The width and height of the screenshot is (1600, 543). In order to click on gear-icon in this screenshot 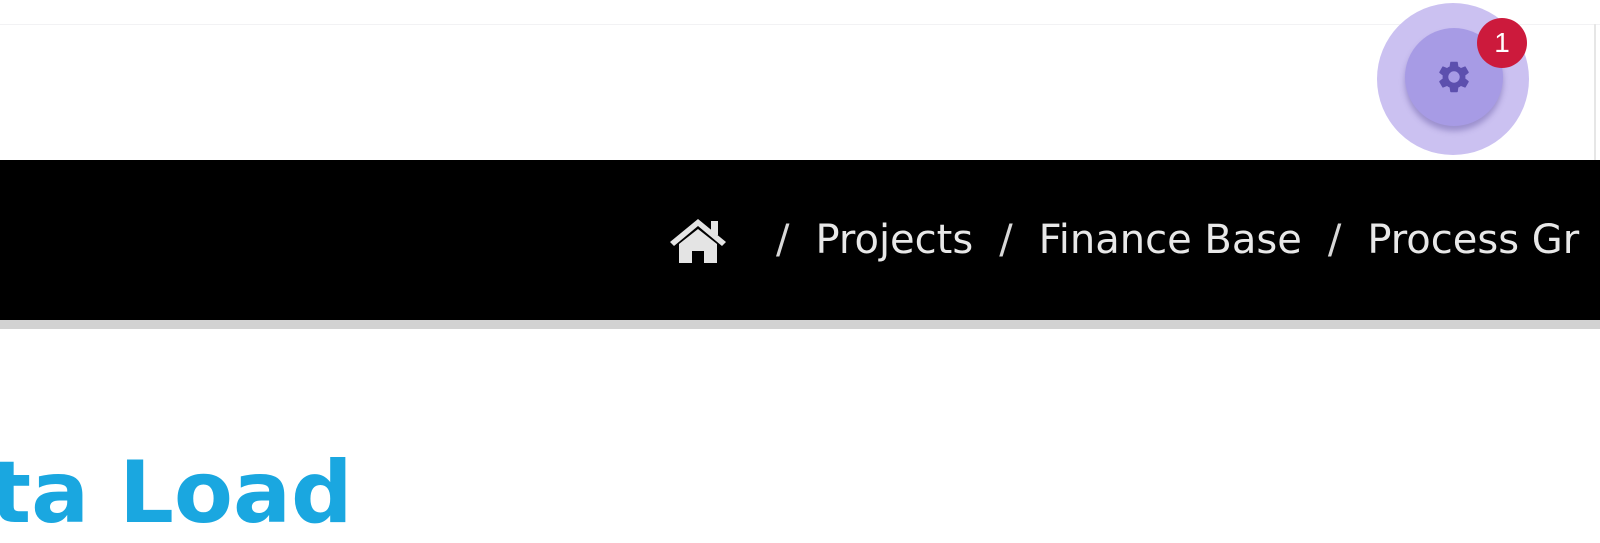, I will do `click(1454, 77)`.